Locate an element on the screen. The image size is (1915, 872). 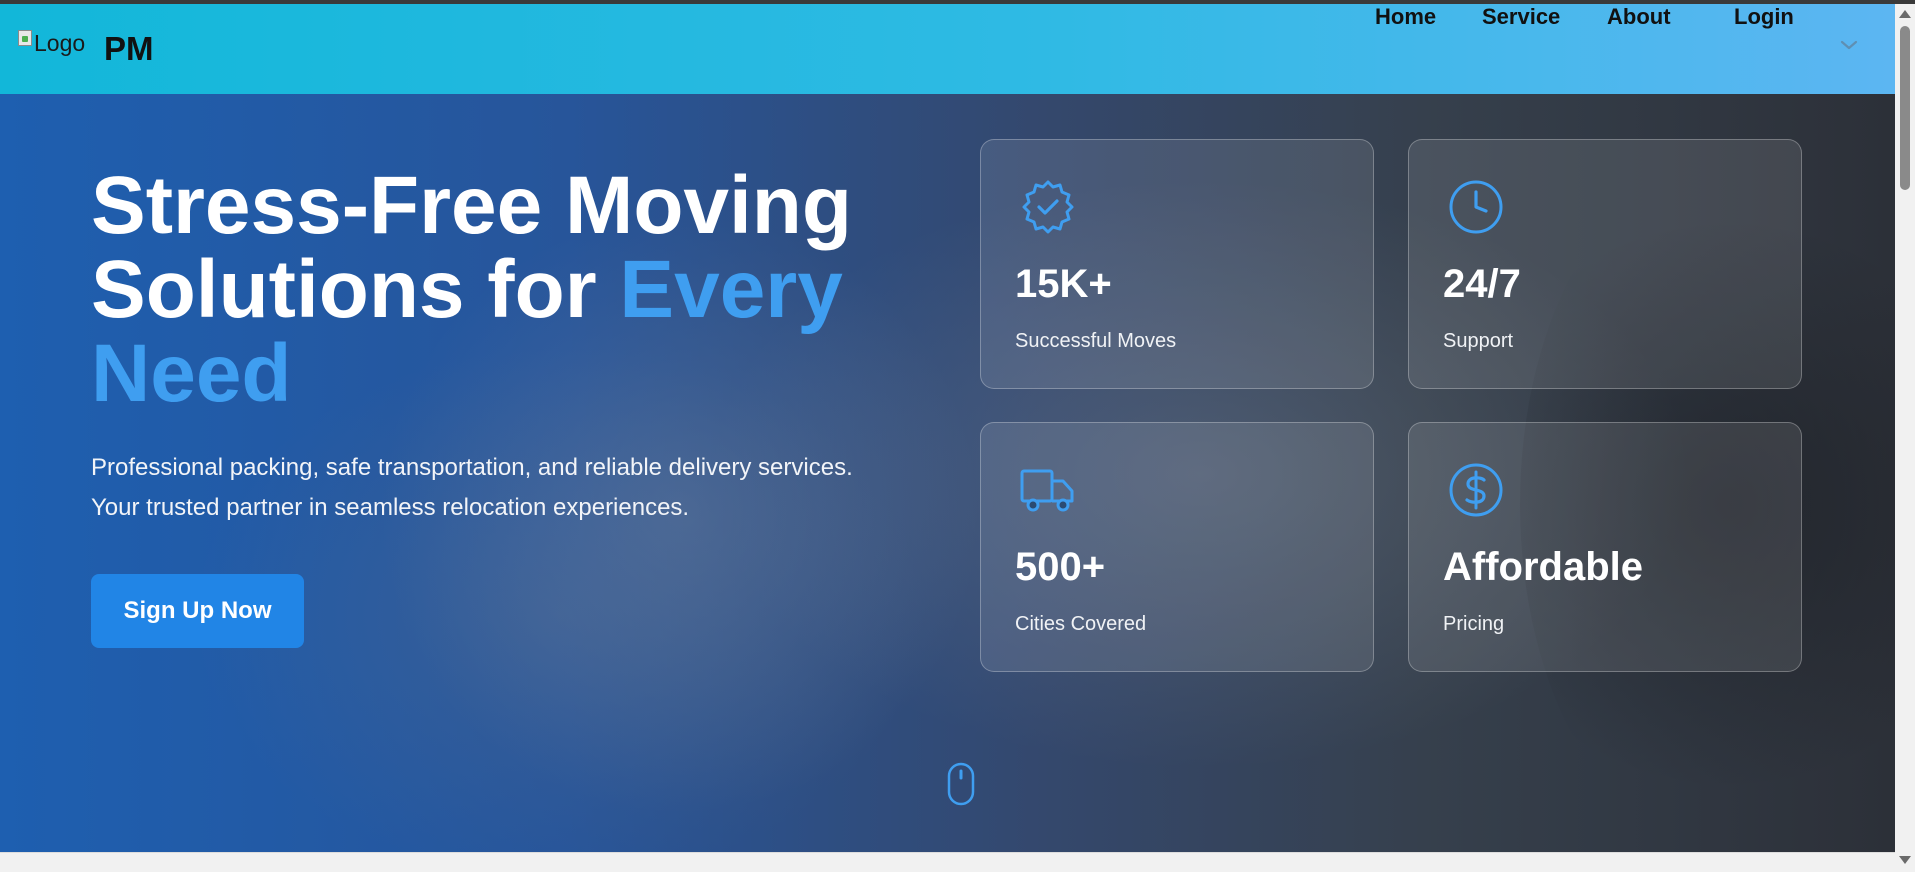
stat-label: Successful Moves is located at coordinates (1096, 341).